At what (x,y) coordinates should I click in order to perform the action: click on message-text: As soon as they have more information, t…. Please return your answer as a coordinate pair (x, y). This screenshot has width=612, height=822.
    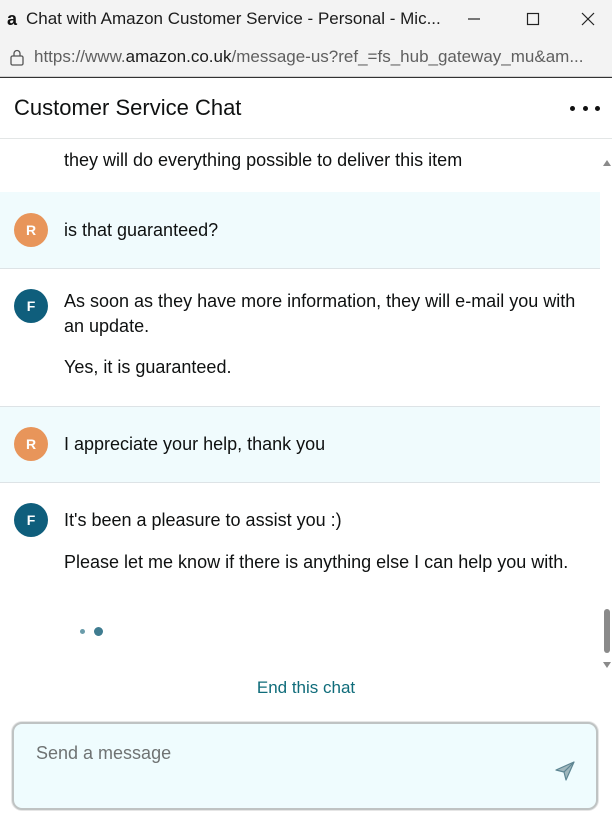
    Looking at the image, I should click on (320, 313).